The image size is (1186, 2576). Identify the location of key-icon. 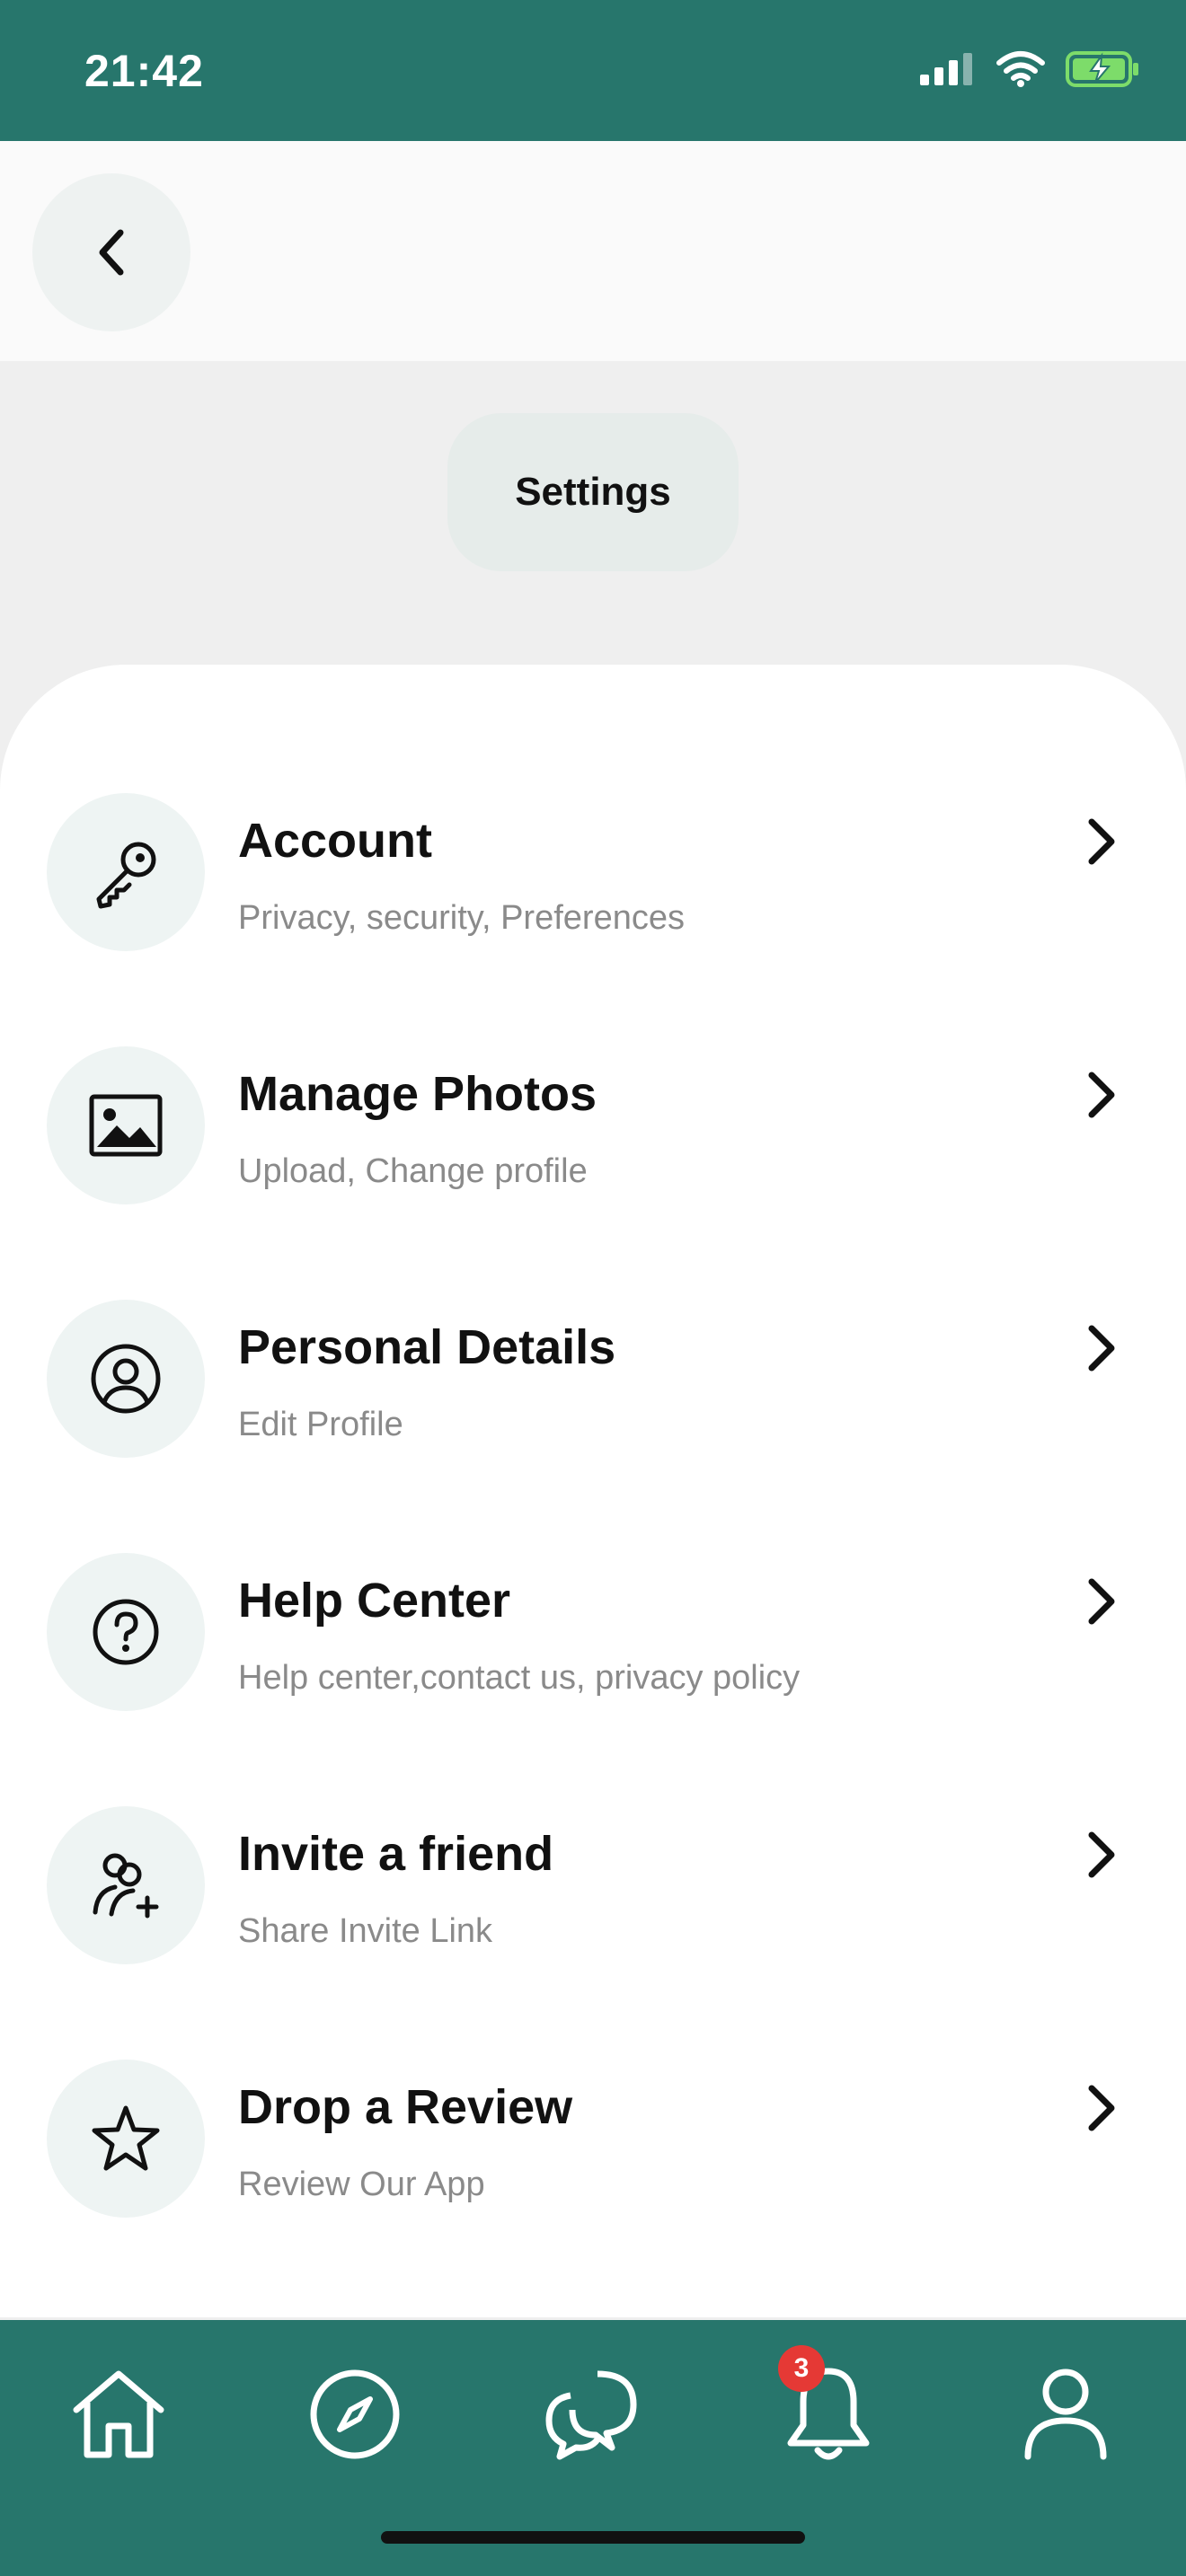
(126, 875).